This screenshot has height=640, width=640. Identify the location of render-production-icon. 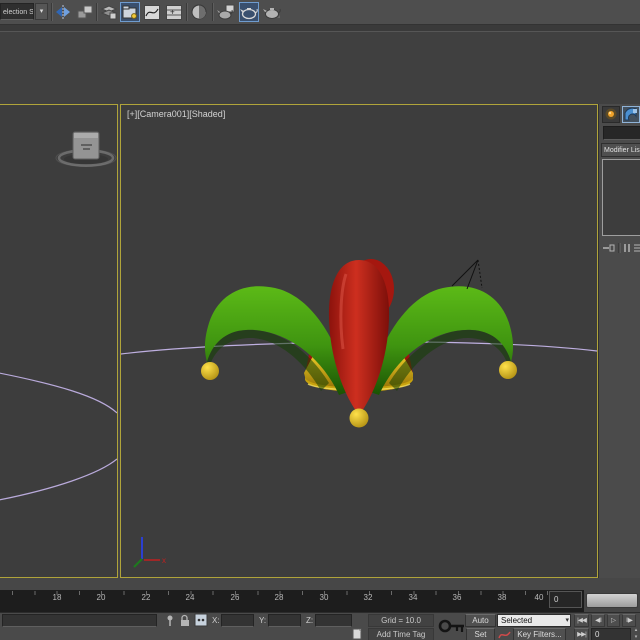
(272, 12).